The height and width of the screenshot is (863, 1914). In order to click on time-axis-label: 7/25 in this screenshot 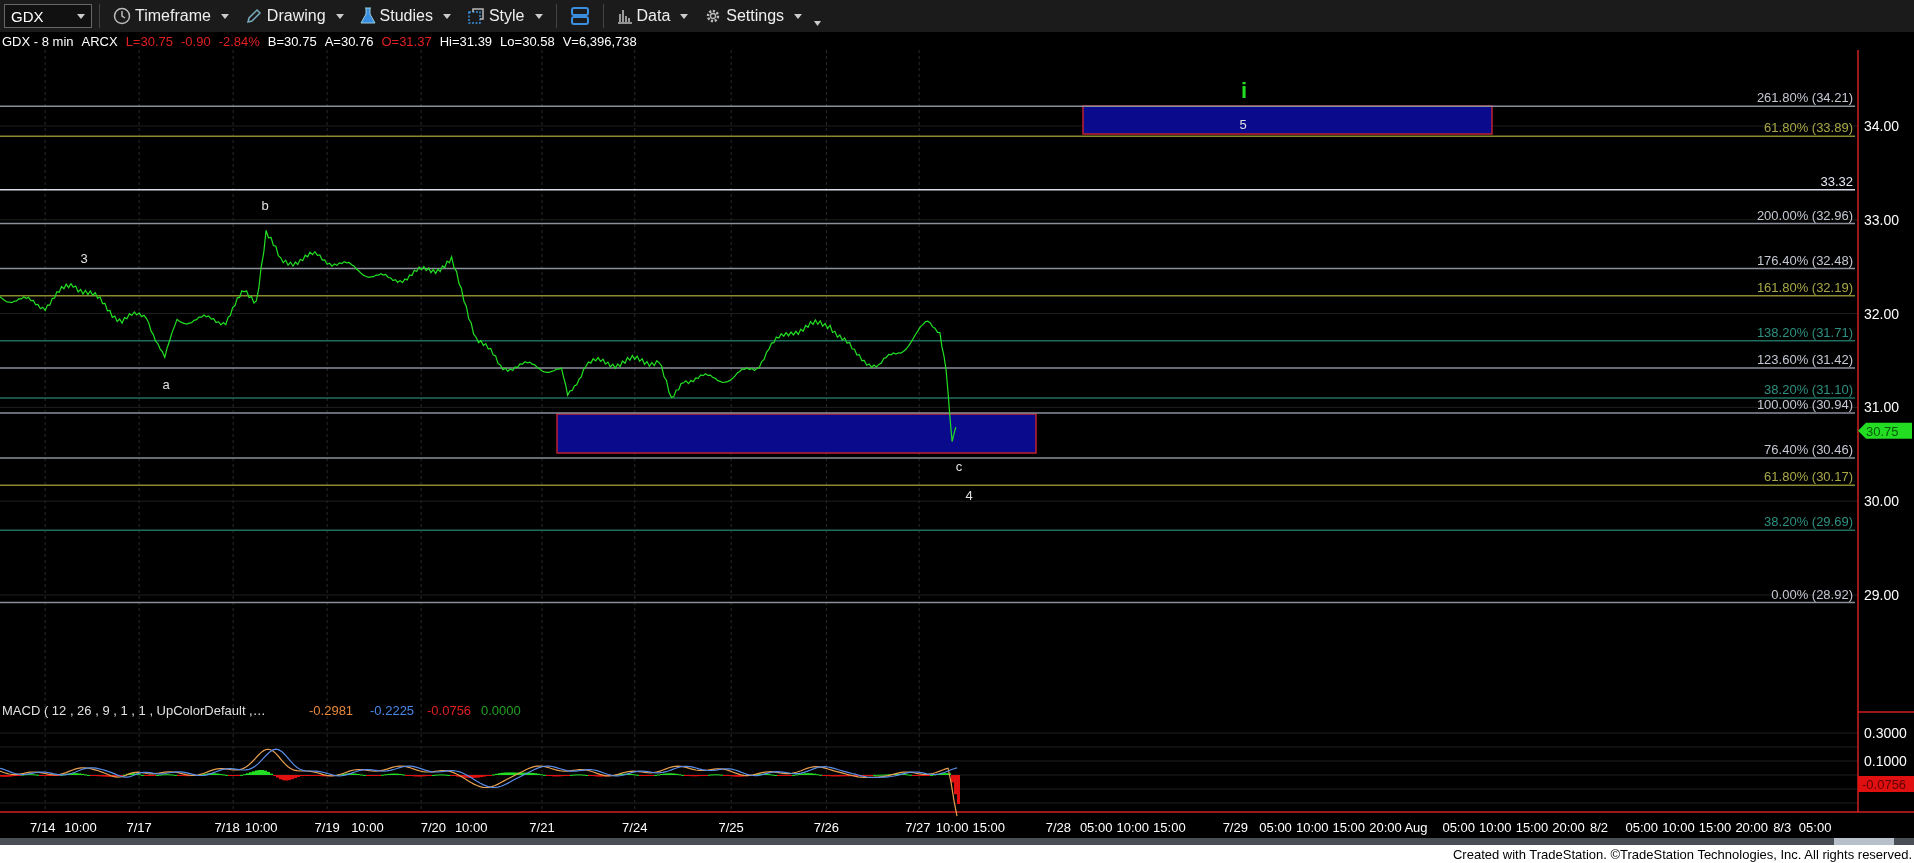, I will do `click(731, 827)`.